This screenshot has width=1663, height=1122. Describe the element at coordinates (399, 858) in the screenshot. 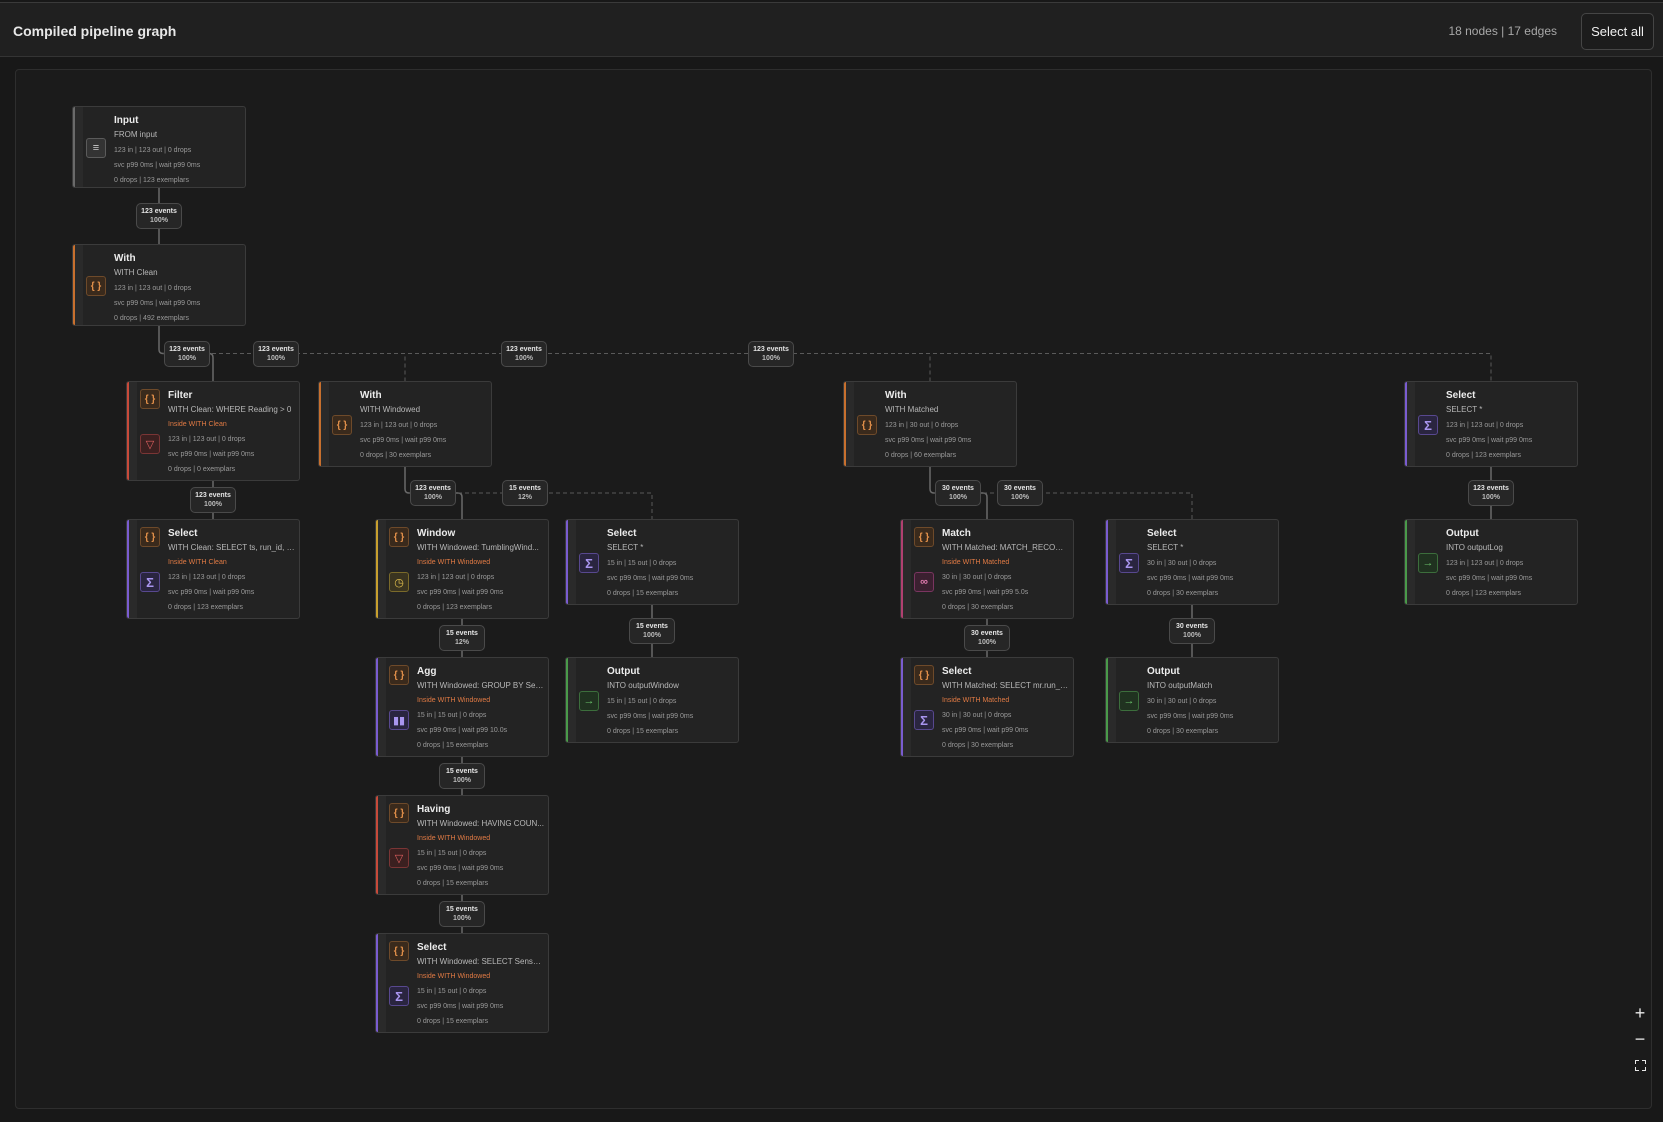

I see `filter-icon: ▽` at that location.